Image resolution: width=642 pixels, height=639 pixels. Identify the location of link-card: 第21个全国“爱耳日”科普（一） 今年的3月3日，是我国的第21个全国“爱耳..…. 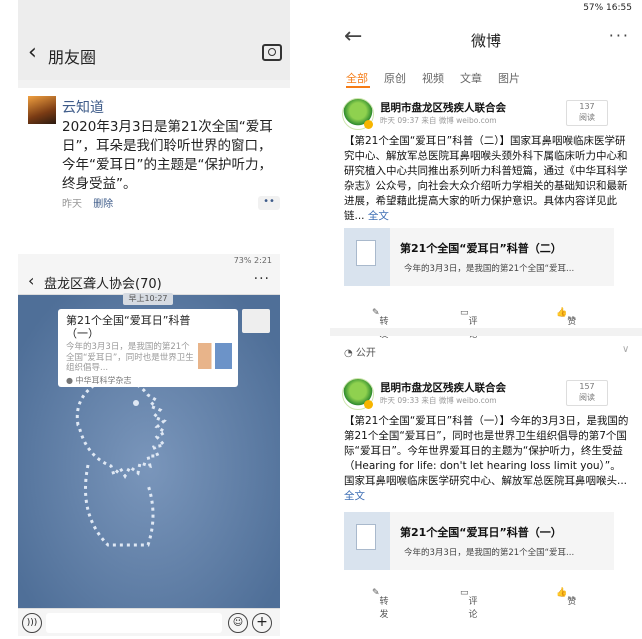
(479, 541).